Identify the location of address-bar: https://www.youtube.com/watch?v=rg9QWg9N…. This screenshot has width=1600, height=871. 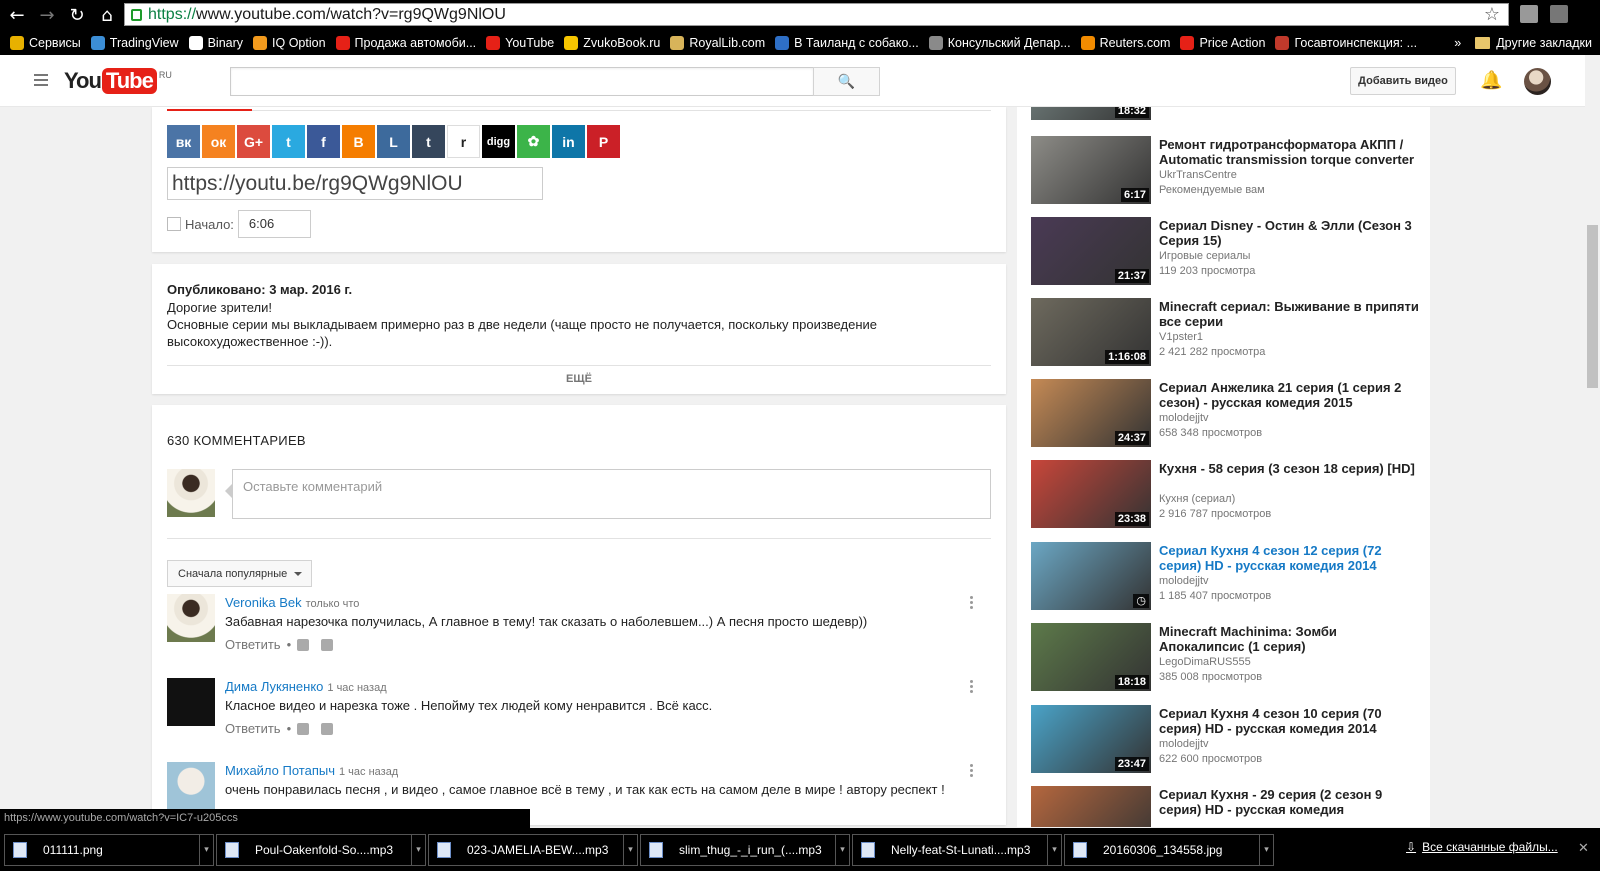
(816, 14).